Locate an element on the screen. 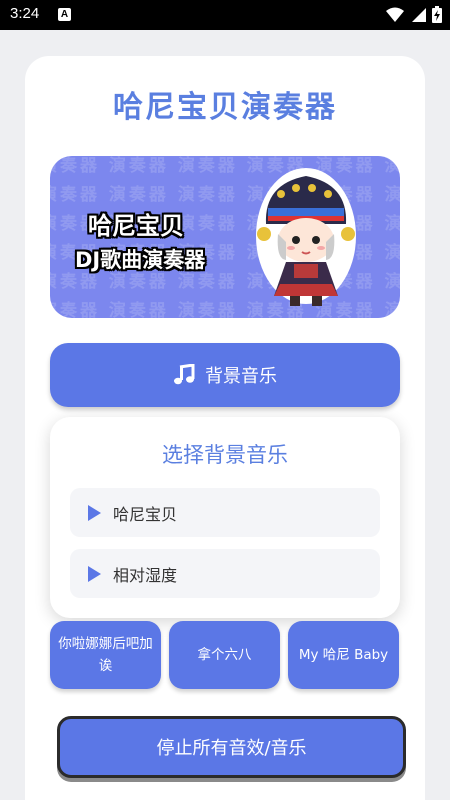 This screenshot has width=450, height=800. sound-button-3: My 哈尼 Baby is located at coordinates (343, 655).